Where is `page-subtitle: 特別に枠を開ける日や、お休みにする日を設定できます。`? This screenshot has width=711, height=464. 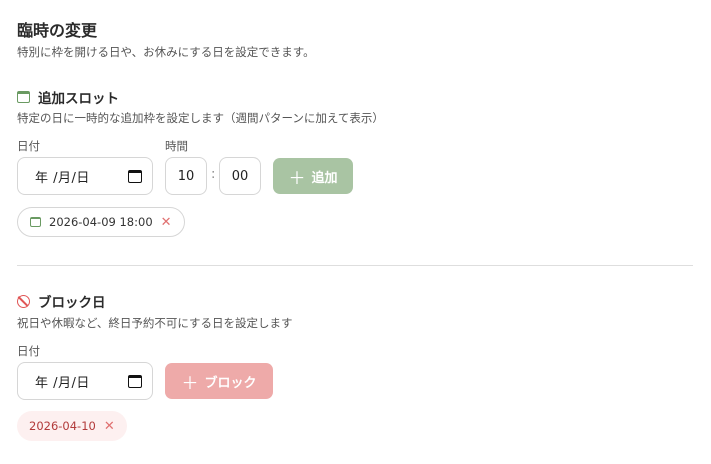
page-subtitle: 特別に枠を開ける日や、お休みにする日を設定できます。 is located at coordinates (166, 52).